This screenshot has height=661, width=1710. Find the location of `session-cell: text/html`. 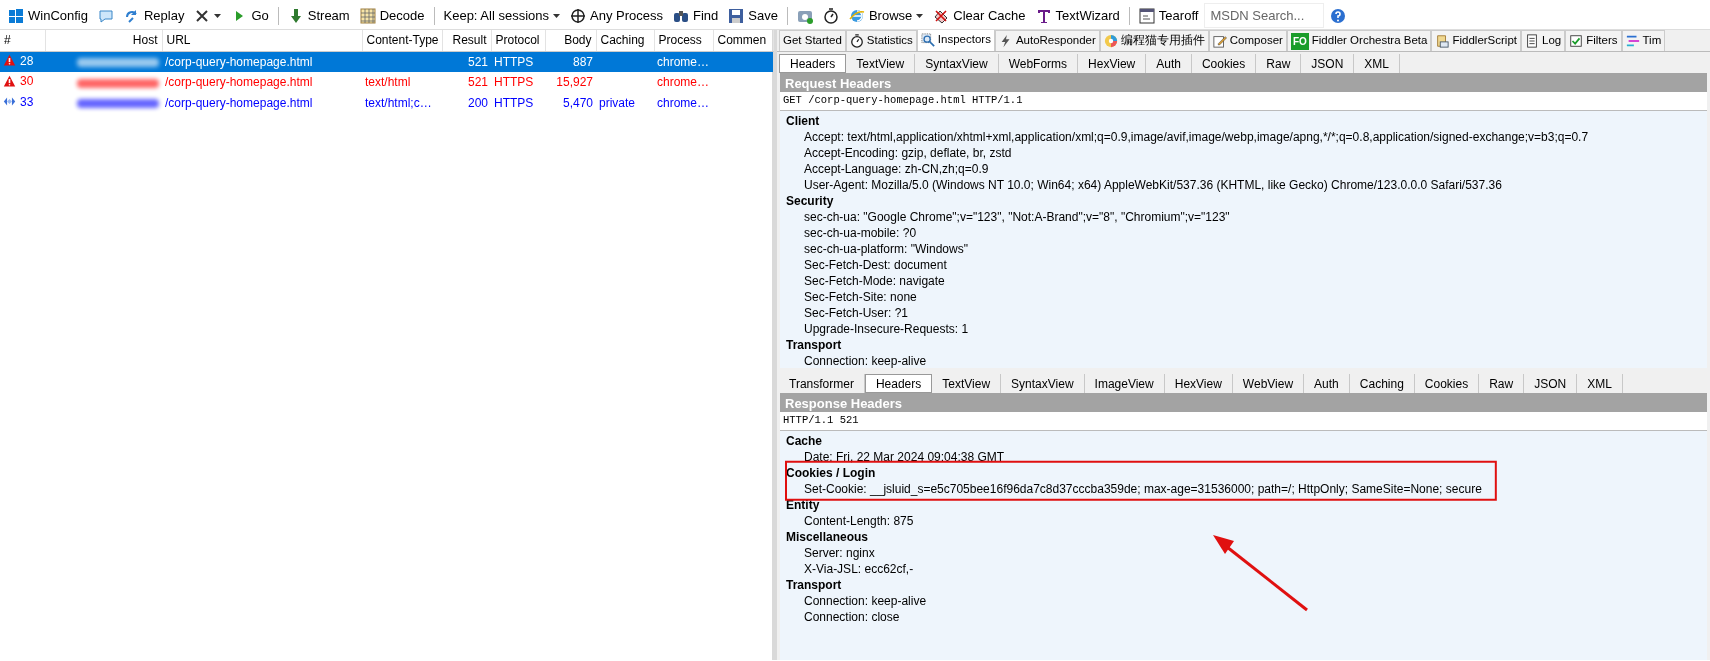

session-cell: text/html is located at coordinates (388, 82).